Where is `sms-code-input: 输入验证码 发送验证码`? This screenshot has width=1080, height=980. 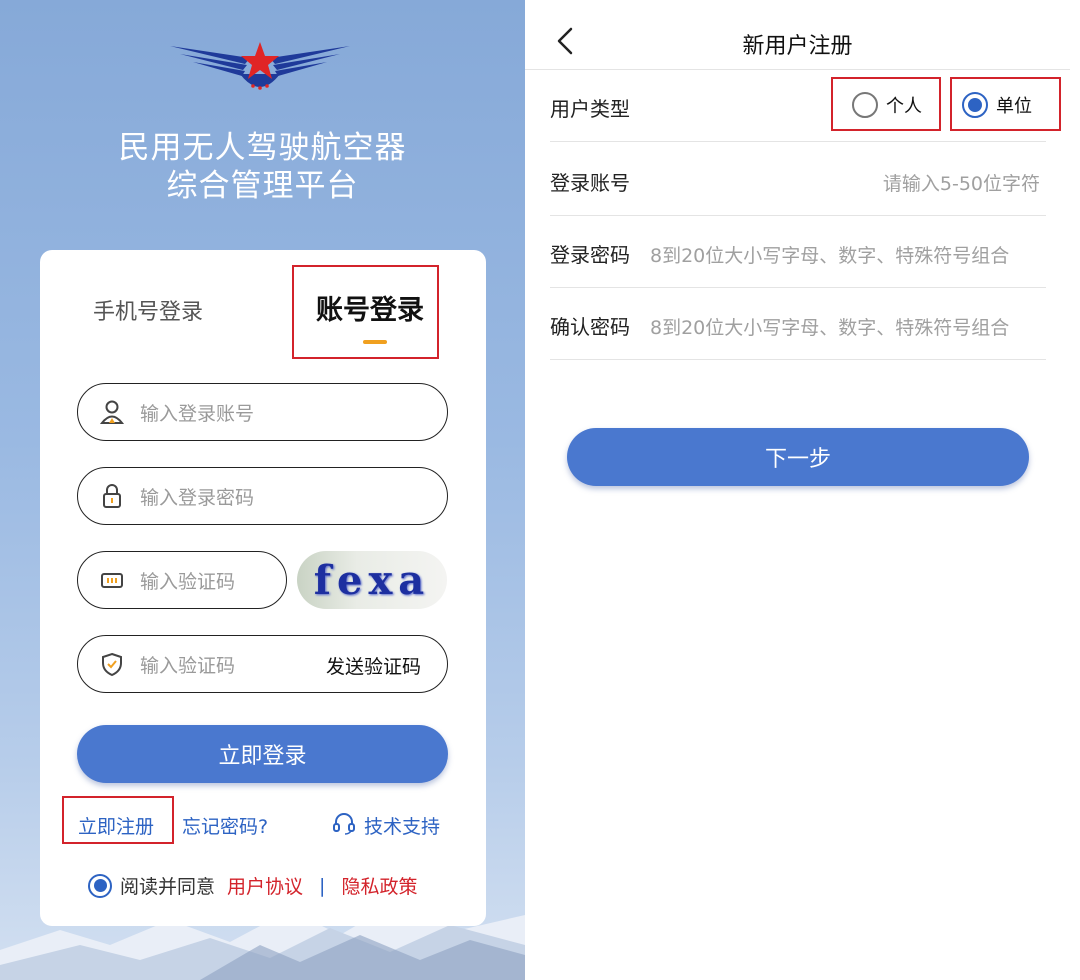 sms-code-input: 输入验证码 发送验证码 is located at coordinates (262, 664).